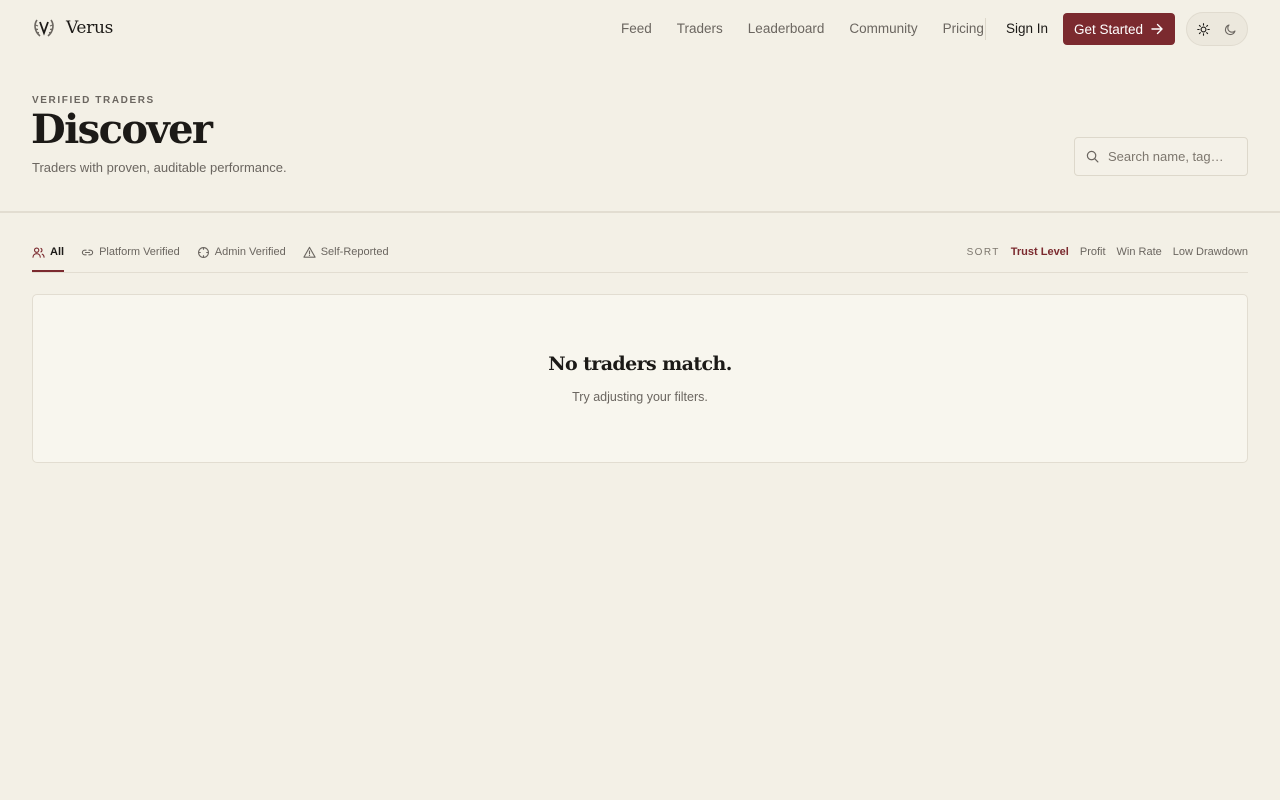 This screenshot has width=1280, height=800. I want to click on tab-self-reported: Self-Reported, so click(346, 252).